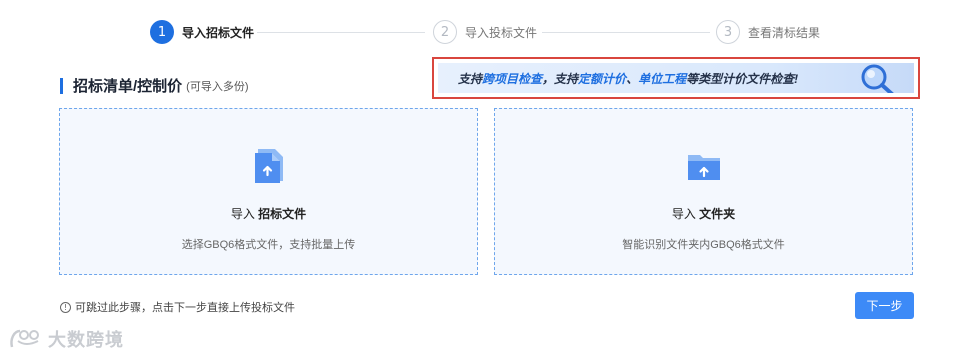  Describe the element at coordinates (470, 78) in the screenshot. I see `banner-text: 支持` at that location.